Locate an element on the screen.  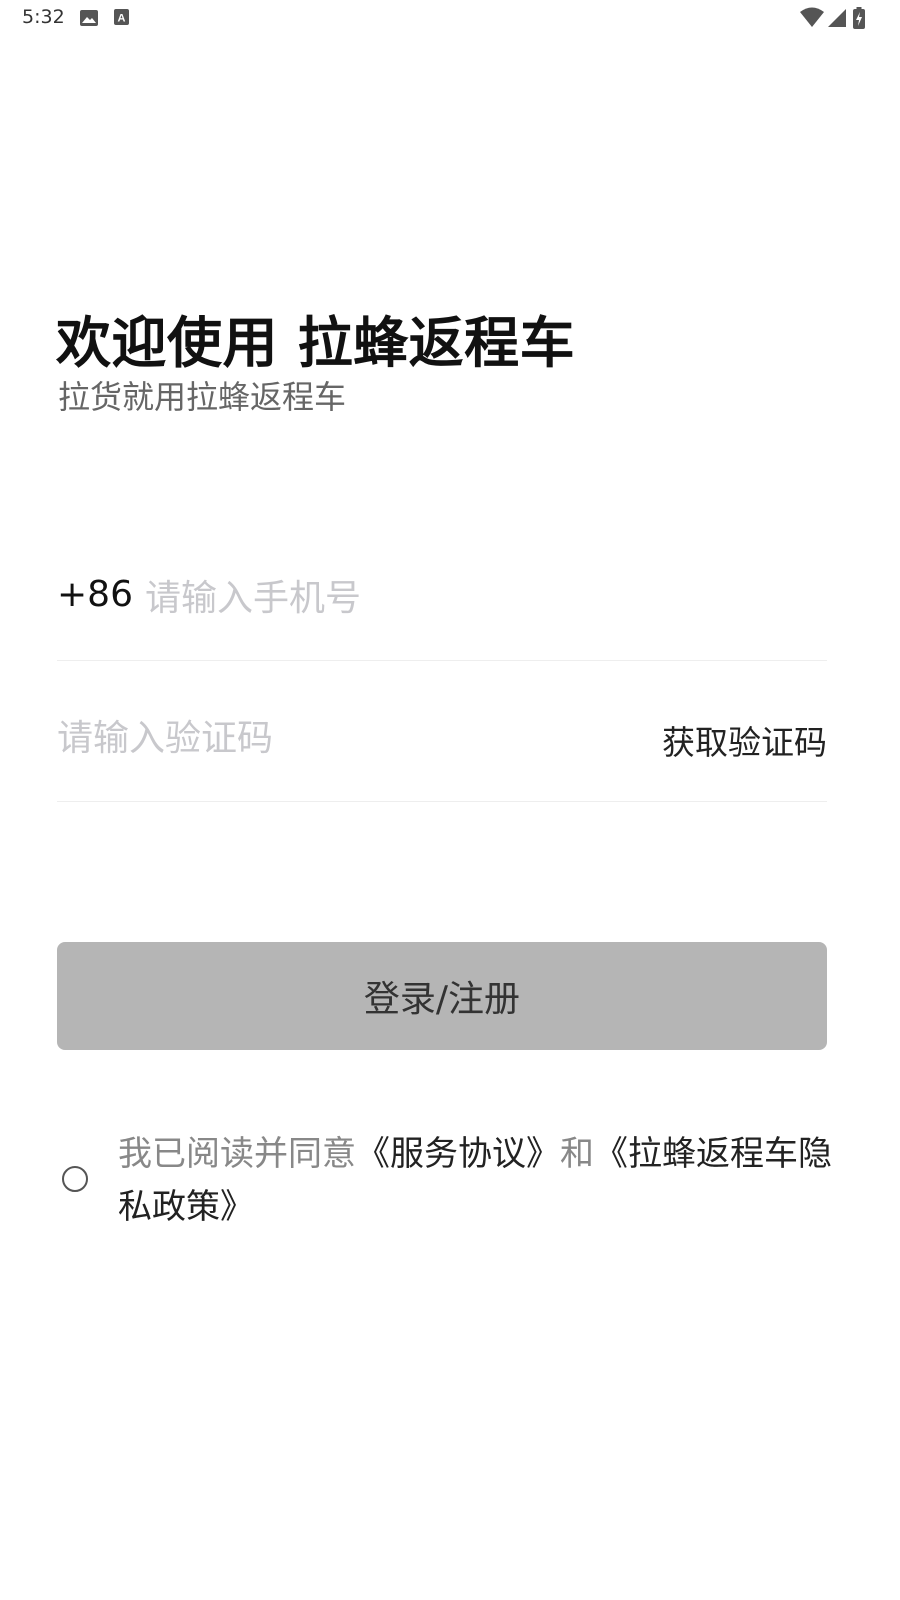
a-letter-icon: A is located at coordinates (121, 17).